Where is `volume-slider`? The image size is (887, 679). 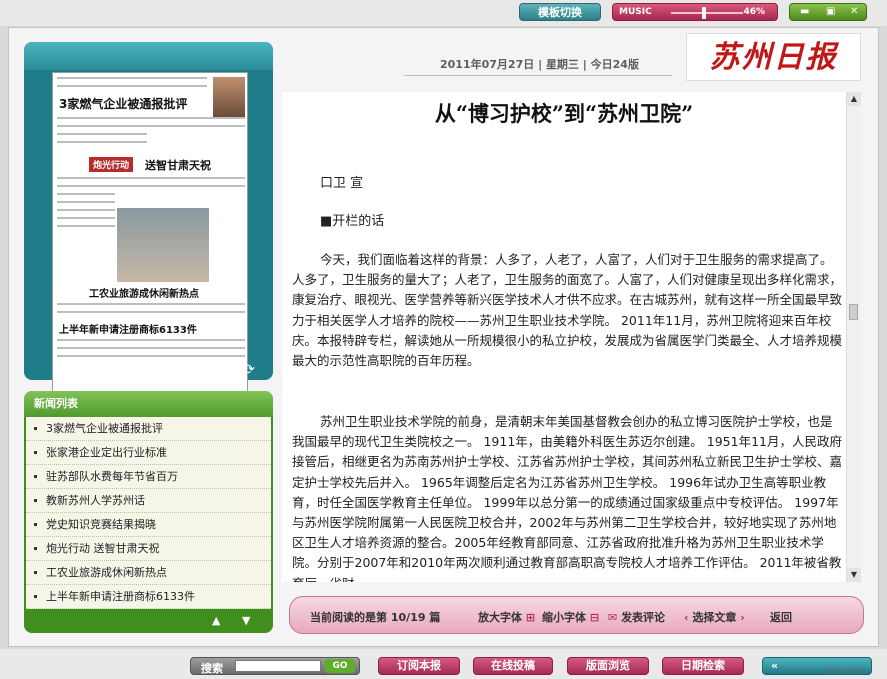 volume-slider is located at coordinates (707, 13).